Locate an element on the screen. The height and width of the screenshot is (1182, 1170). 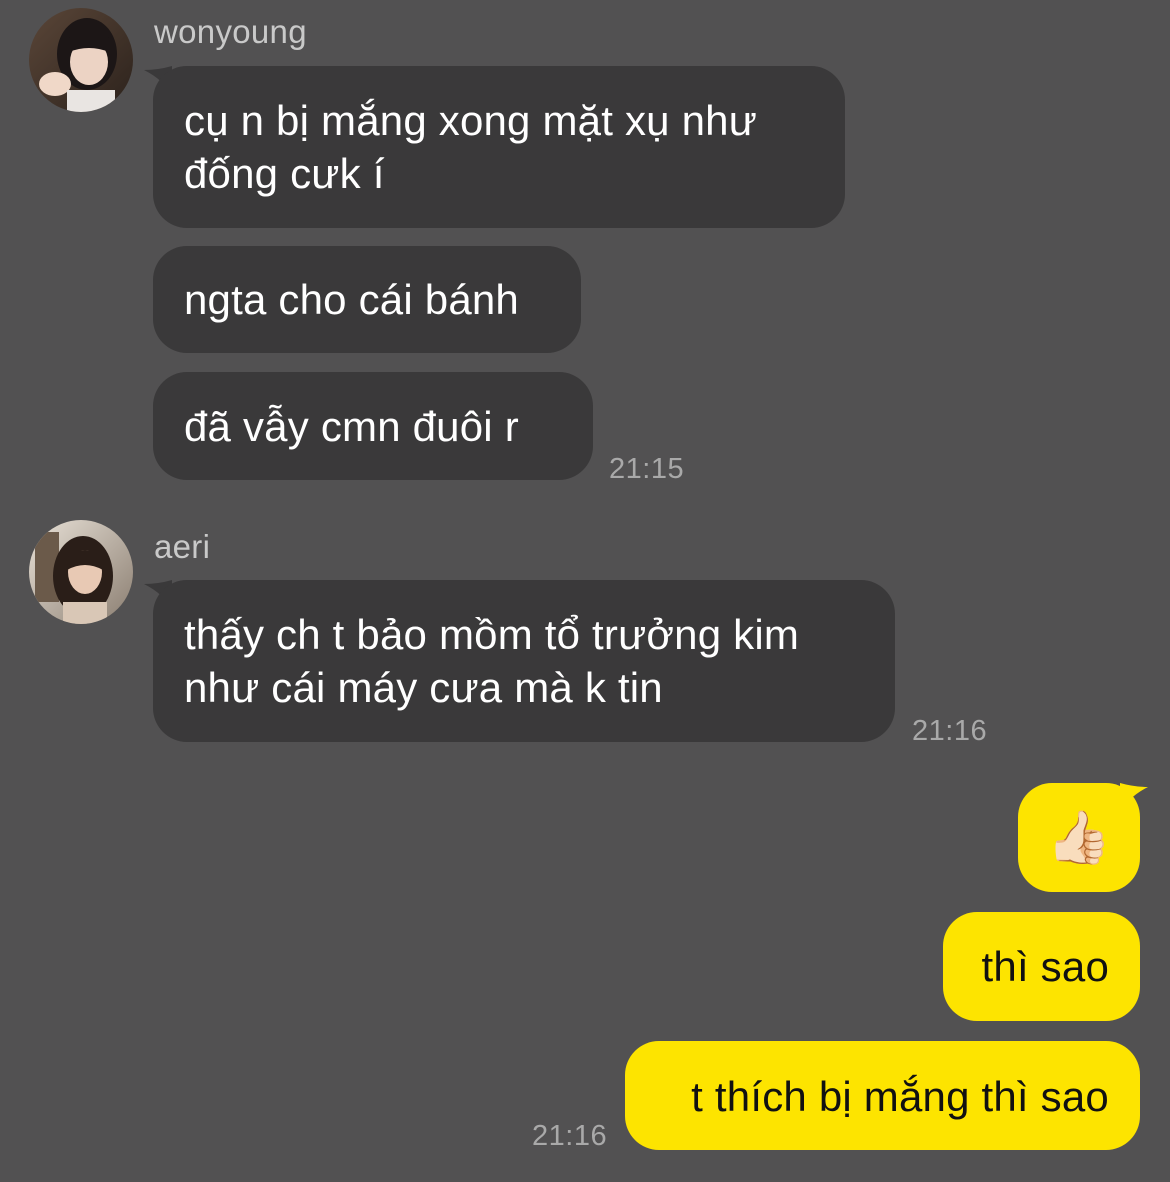
sender-name: wonyoung is located at coordinates (230, 31).